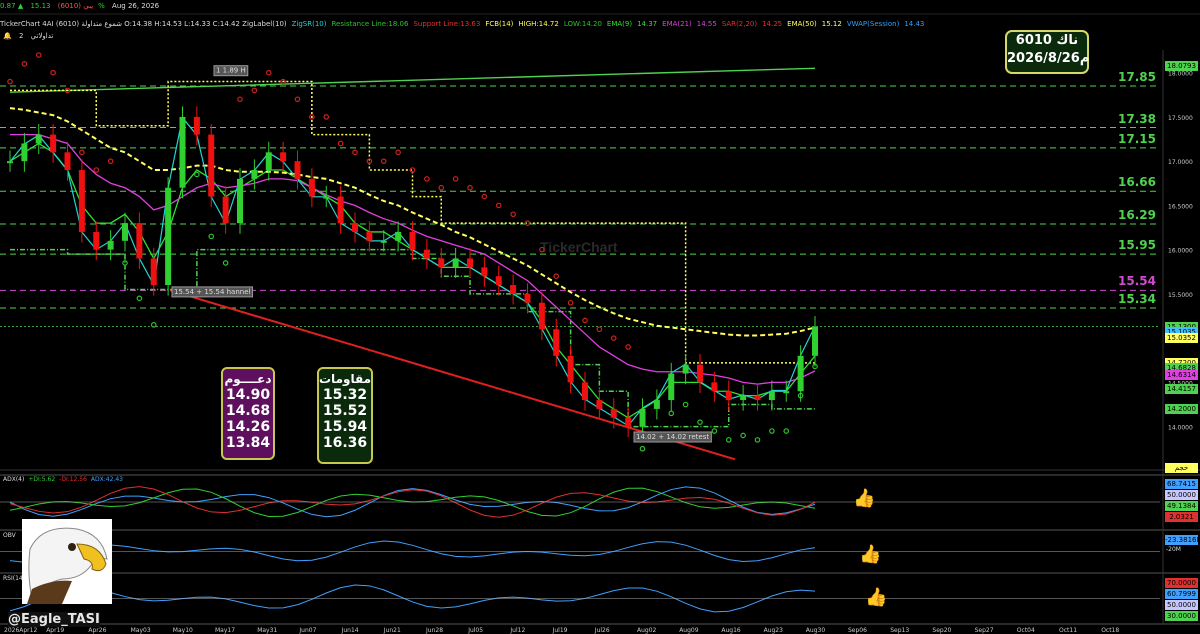  I want to click on support-value: 14.90, so click(248, 395).